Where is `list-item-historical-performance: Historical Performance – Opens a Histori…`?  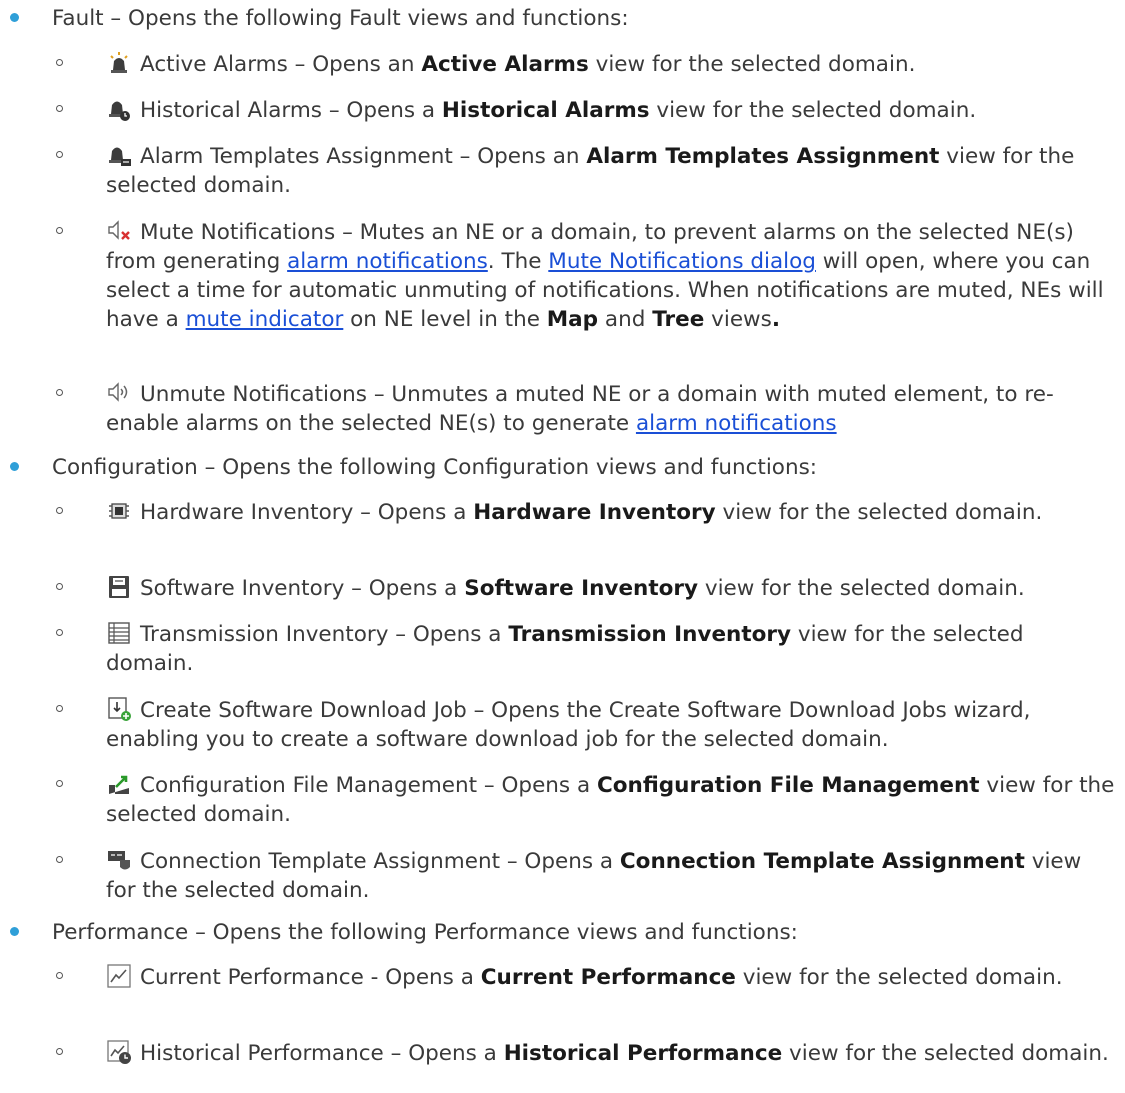 list-item-historical-performance: Historical Performance – Opens a Histori… is located at coordinates (586, 1053).